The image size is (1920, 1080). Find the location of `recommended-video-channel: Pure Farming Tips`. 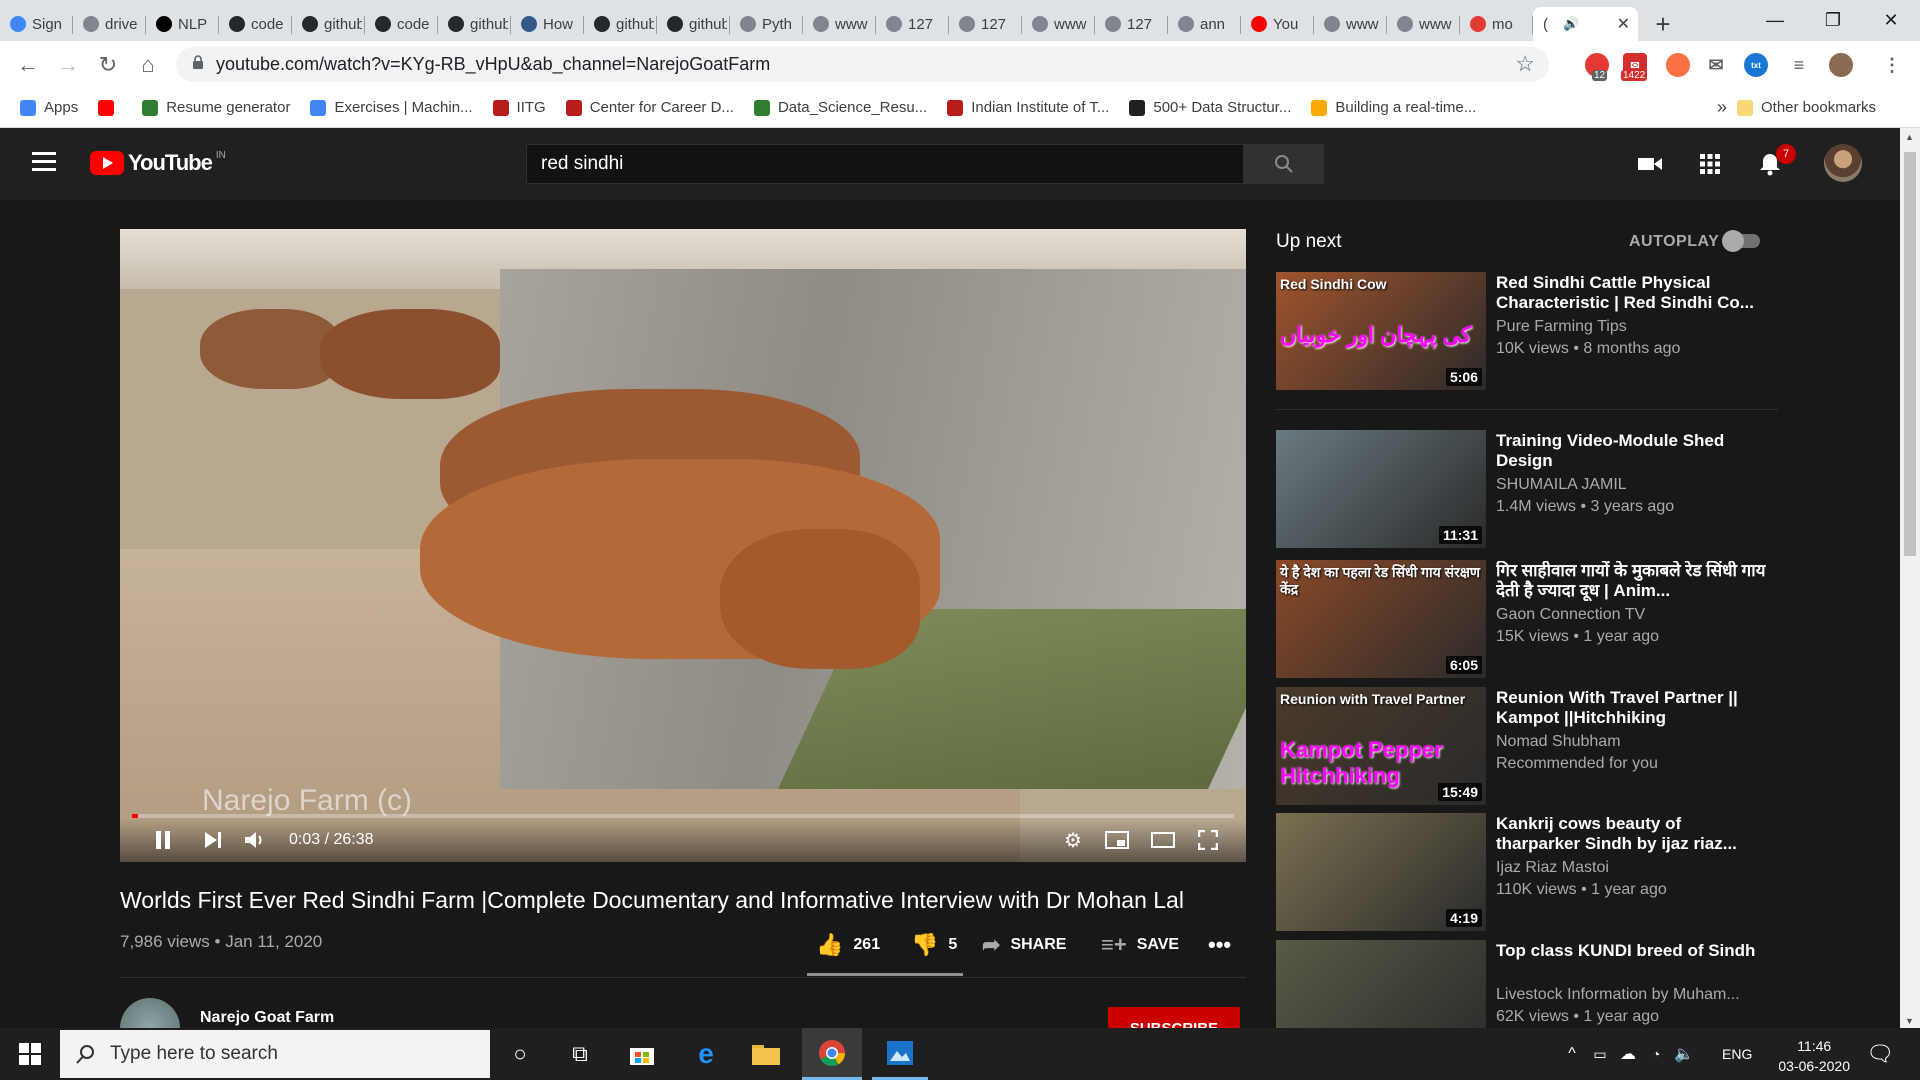

recommended-video-channel: Pure Farming Tips is located at coordinates (1631, 327).